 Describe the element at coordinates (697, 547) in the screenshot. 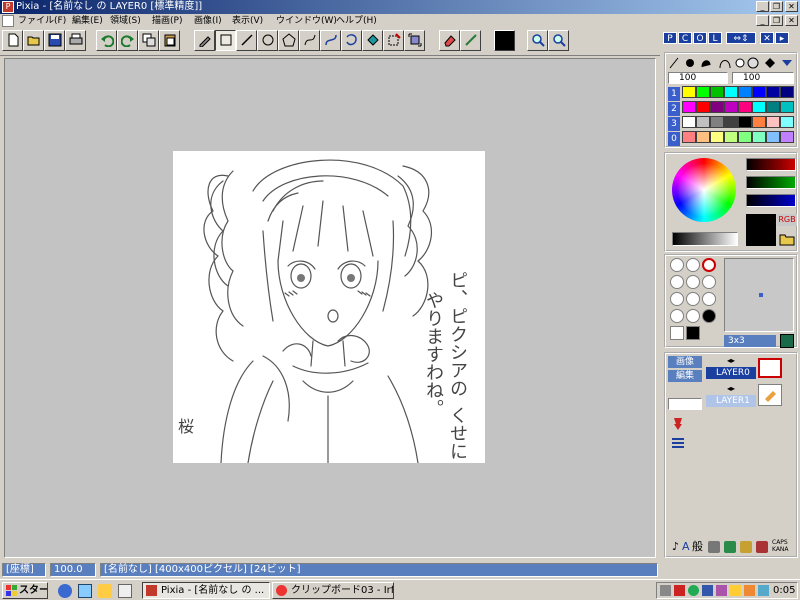

I see `ime-kanji-label: 般` at that location.